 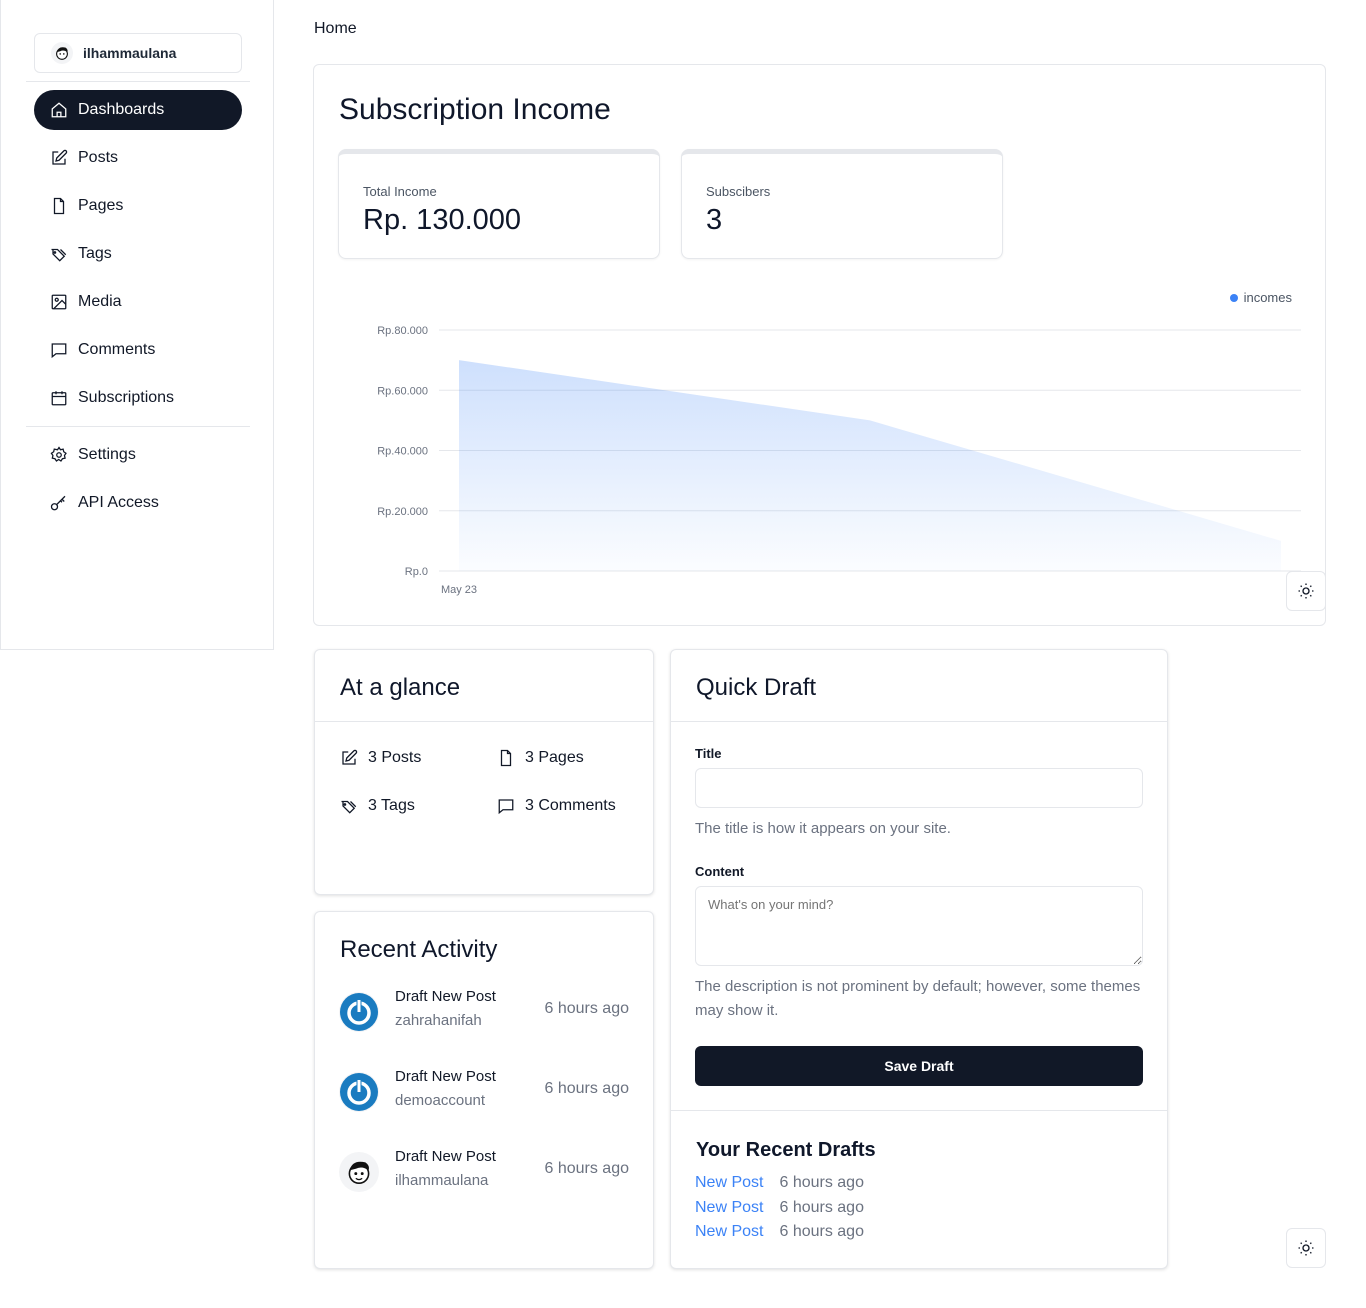 What do you see at coordinates (101, 205) in the screenshot?
I see `nav-label: Pages` at bounding box center [101, 205].